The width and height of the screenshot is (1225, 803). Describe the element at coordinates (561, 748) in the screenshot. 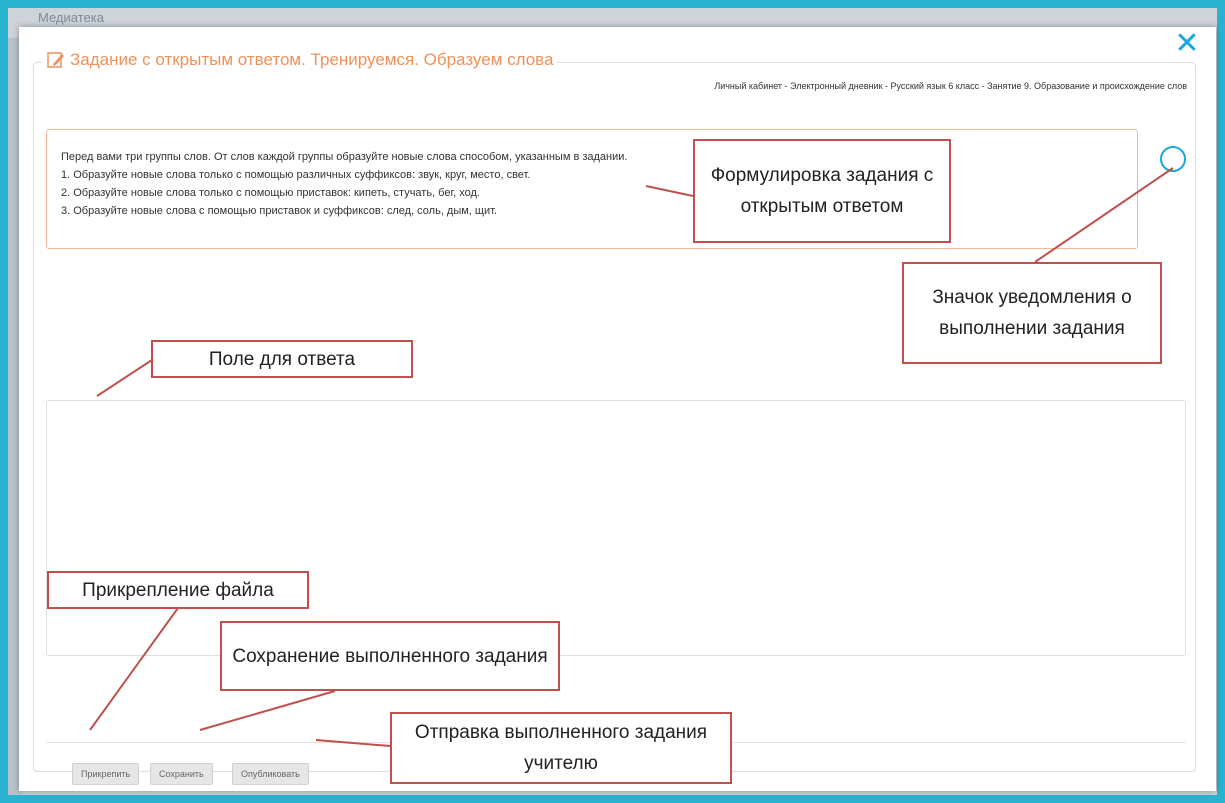

I see `callout-send-task: Отправка выполненного задания учителю` at that location.